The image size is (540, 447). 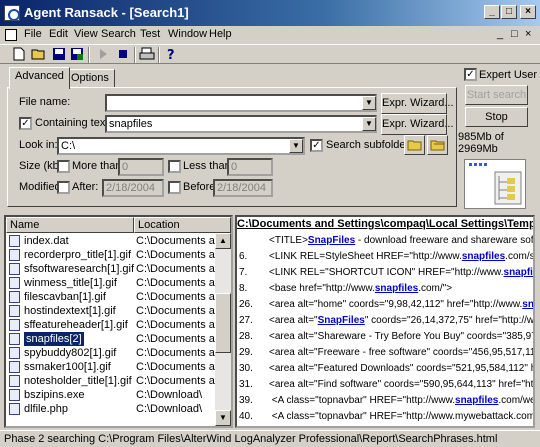 What do you see at coordinates (33, 34) in the screenshot?
I see `menu-file: File` at bounding box center [33, 34].